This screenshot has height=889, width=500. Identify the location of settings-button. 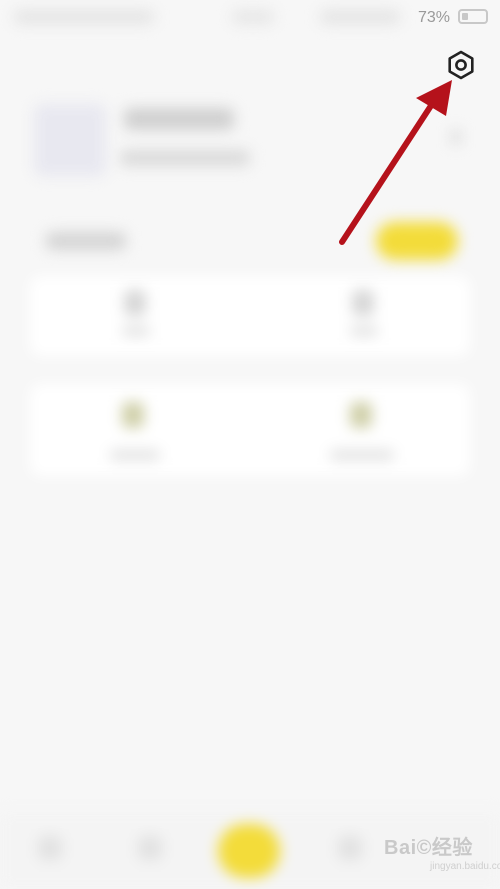
(461, 65).